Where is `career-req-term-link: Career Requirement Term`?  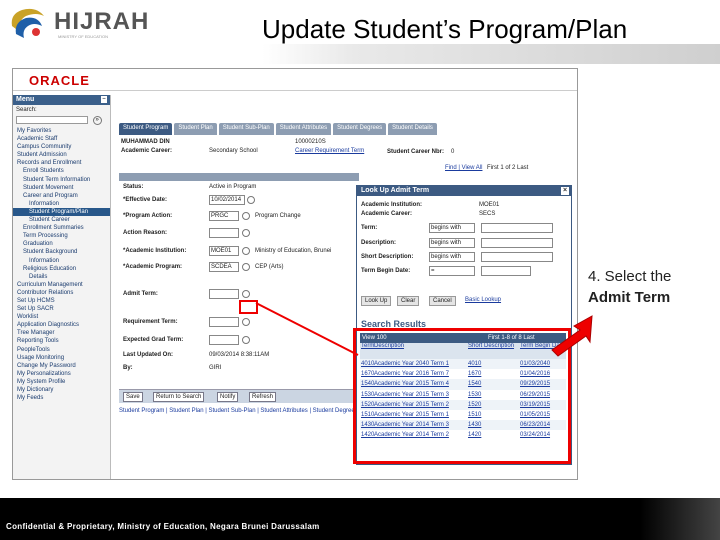 career-req-term-link: Career Requirement Term is located at coordinates (329, 151).